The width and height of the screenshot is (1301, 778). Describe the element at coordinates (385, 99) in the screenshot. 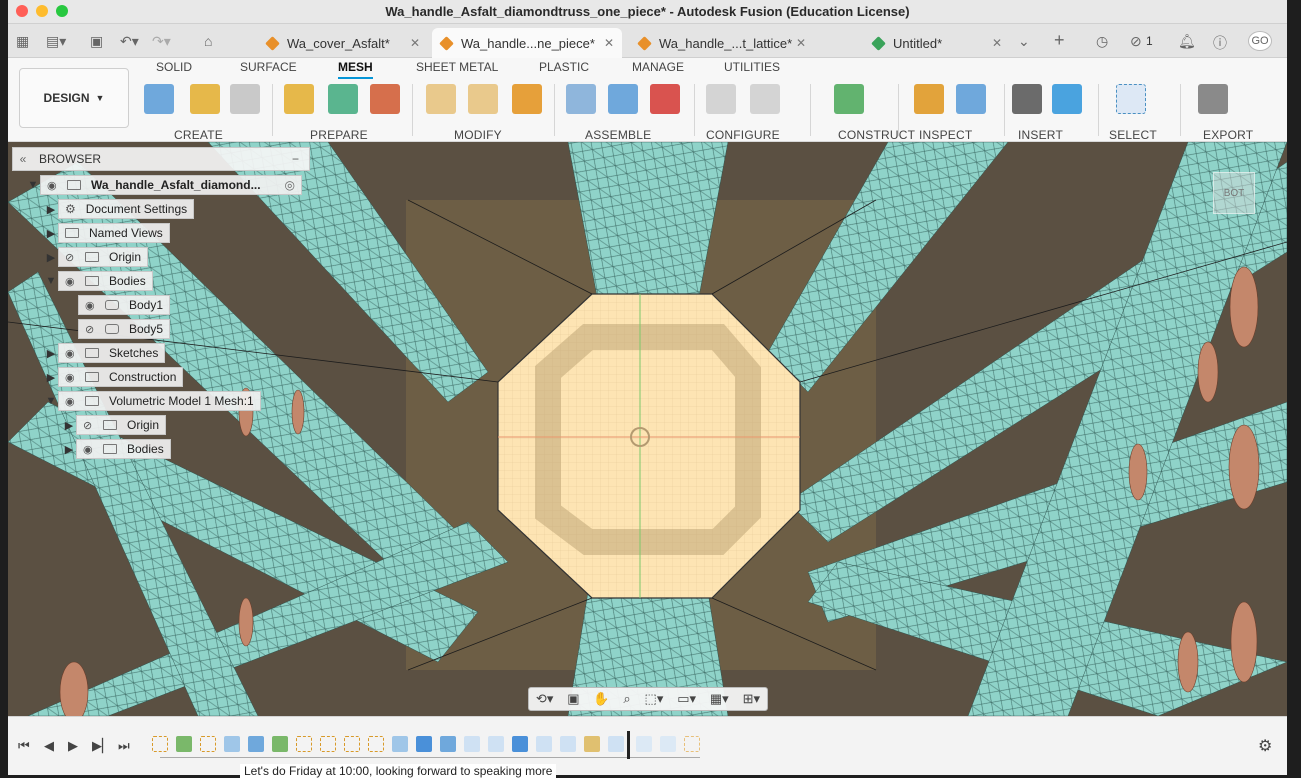

I see `repair-icon` at that location.